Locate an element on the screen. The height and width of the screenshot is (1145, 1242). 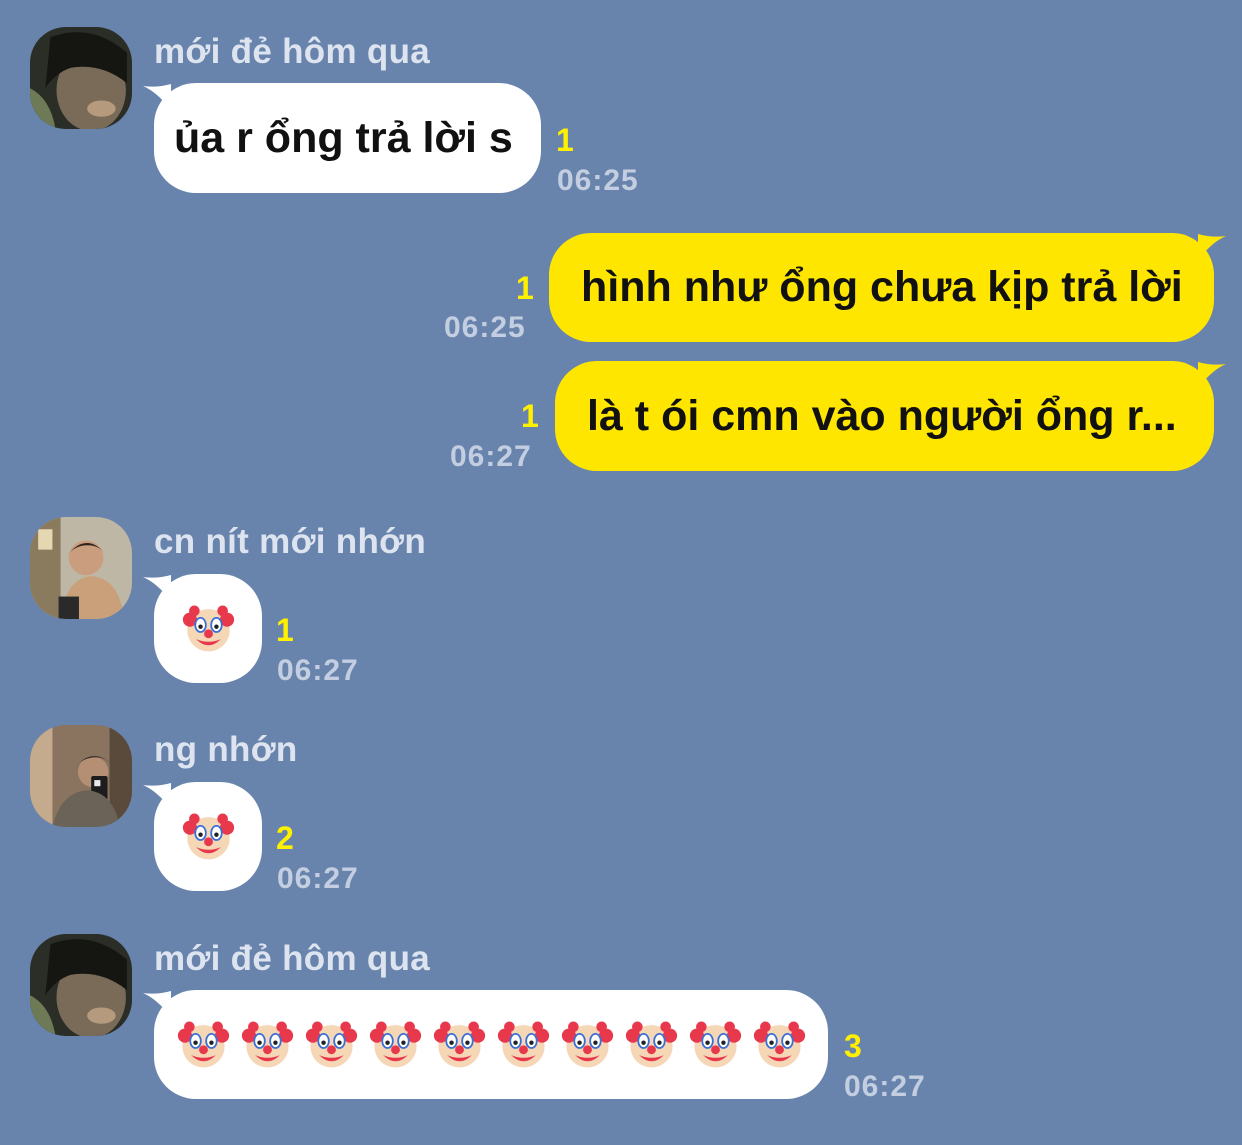
emoji-row is located at coordinates (491, 1044).